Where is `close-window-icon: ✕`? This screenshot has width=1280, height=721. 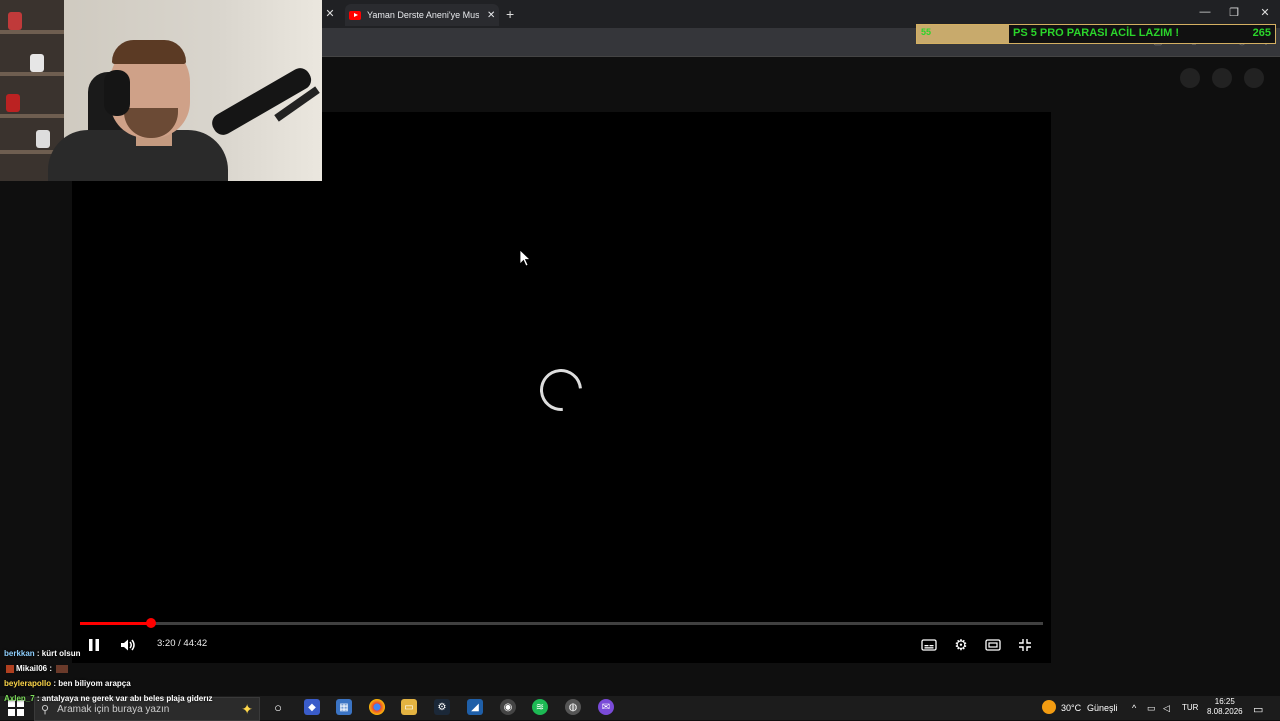 close-window-icon: ✕ is located at coordinates (1265, 12).